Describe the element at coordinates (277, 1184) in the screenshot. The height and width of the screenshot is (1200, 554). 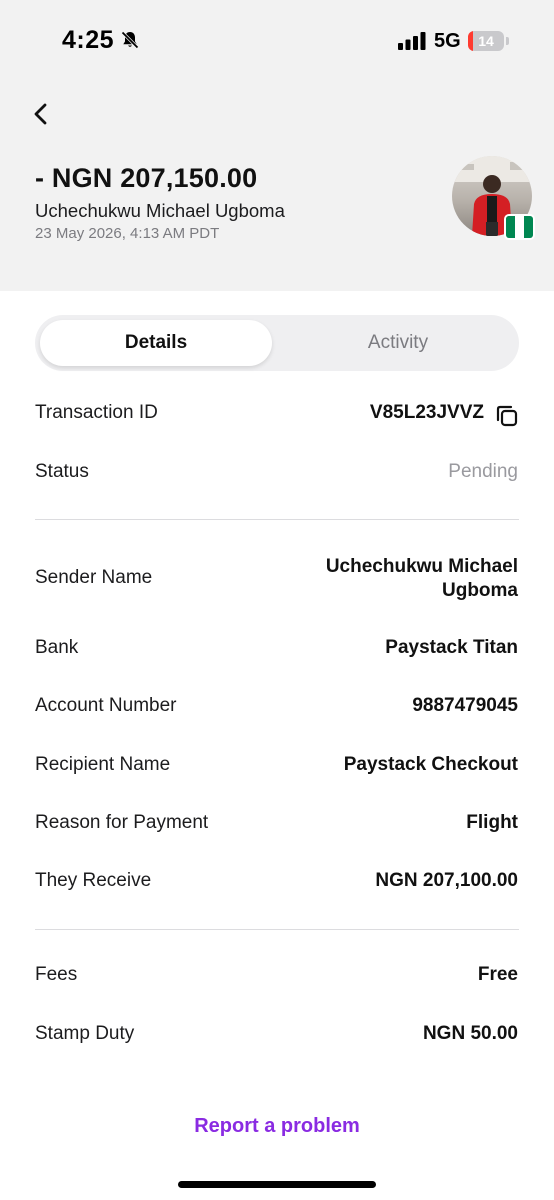
I see `home-indicator` at that location.